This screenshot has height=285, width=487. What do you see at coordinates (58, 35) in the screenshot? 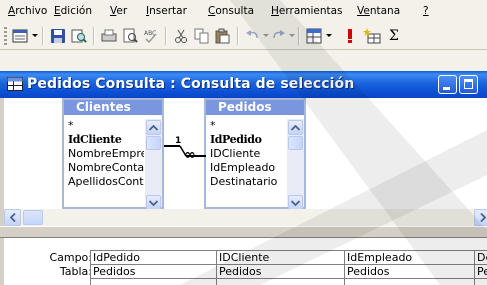
I see `save-icon` at bounding box center [58, 35].